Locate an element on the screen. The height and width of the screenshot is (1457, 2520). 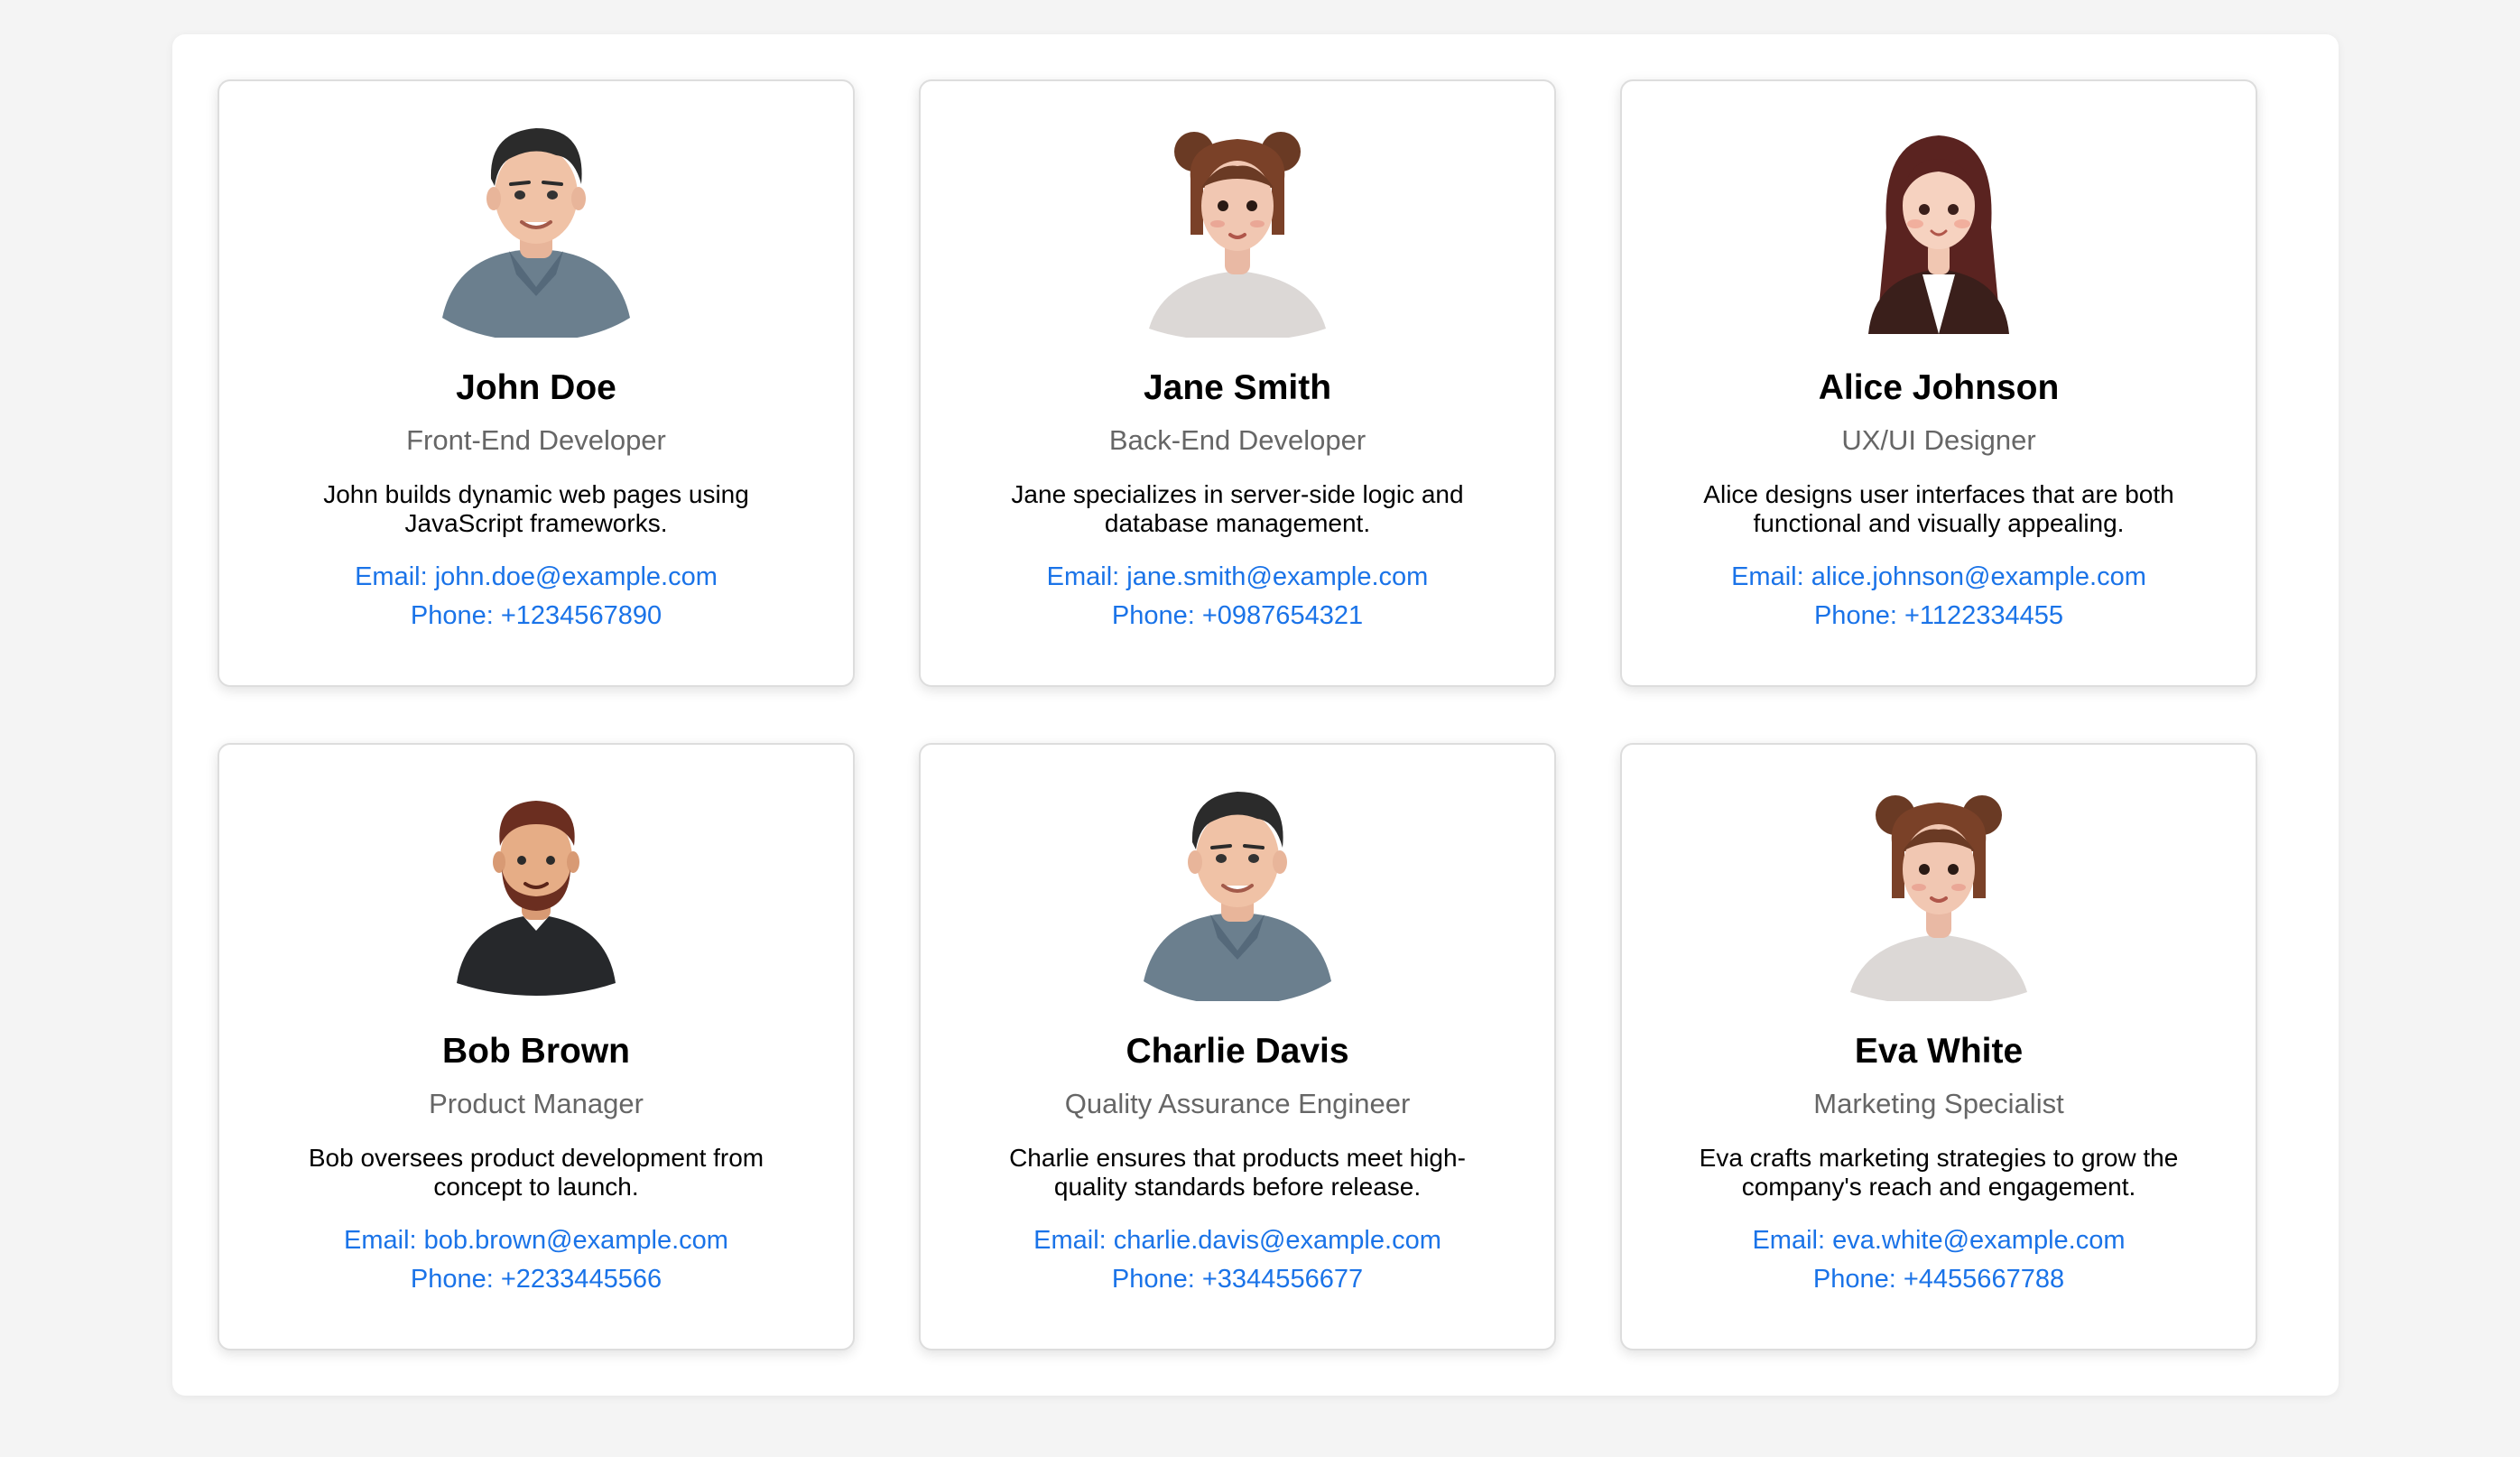
member-name: Charlie Davis is located at coordinates (1237, 1051).